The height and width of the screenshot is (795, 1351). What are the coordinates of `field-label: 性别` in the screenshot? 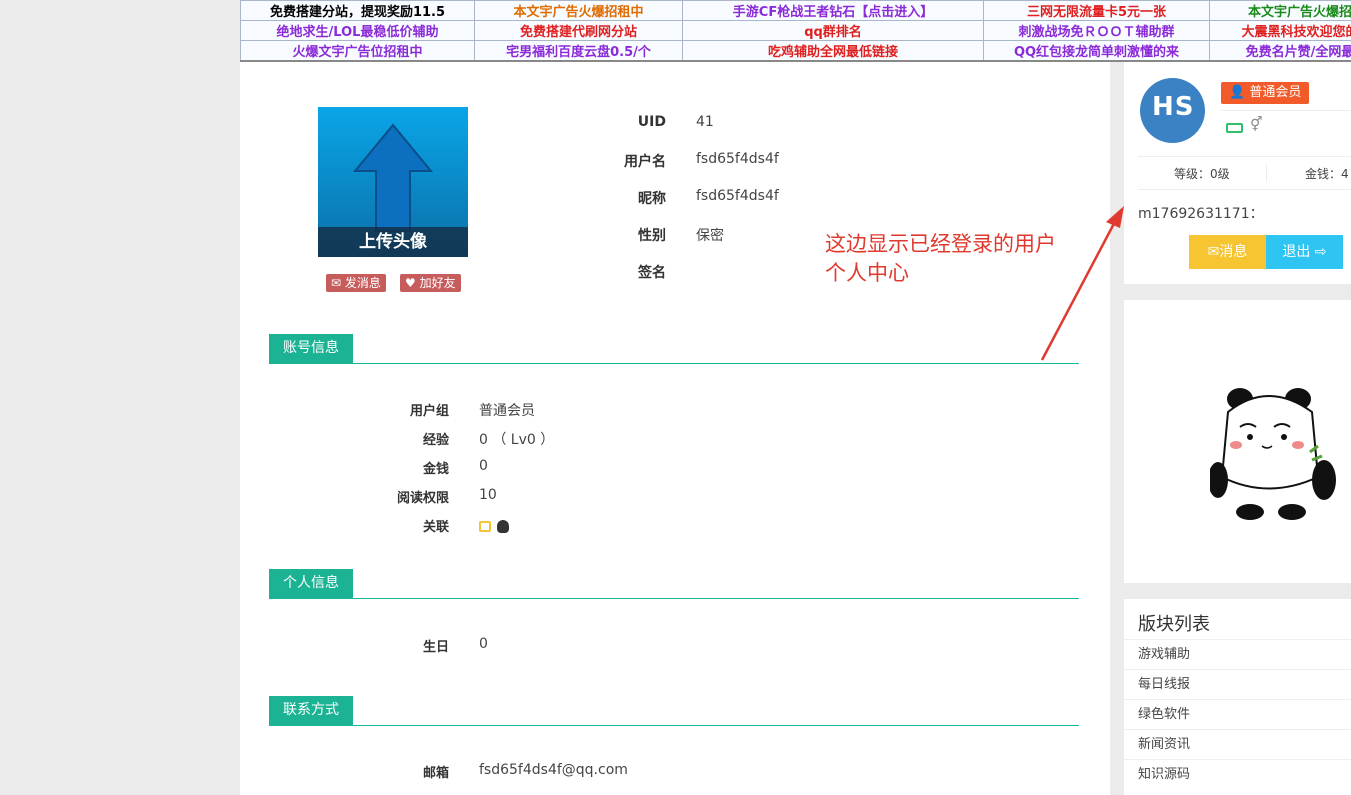 It's located at (652, 236).